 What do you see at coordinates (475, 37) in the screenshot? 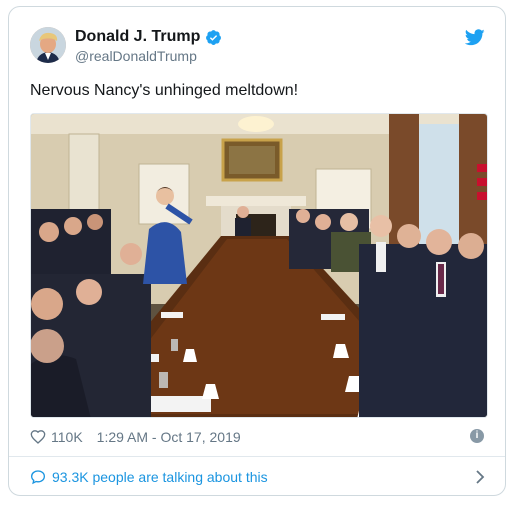
I see `twitter-bird-icon` at bounding box center [475, 37].